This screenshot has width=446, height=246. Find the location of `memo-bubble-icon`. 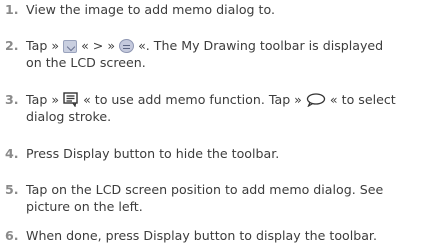

memo-bubble-icon is located at coordinates (127, 46).